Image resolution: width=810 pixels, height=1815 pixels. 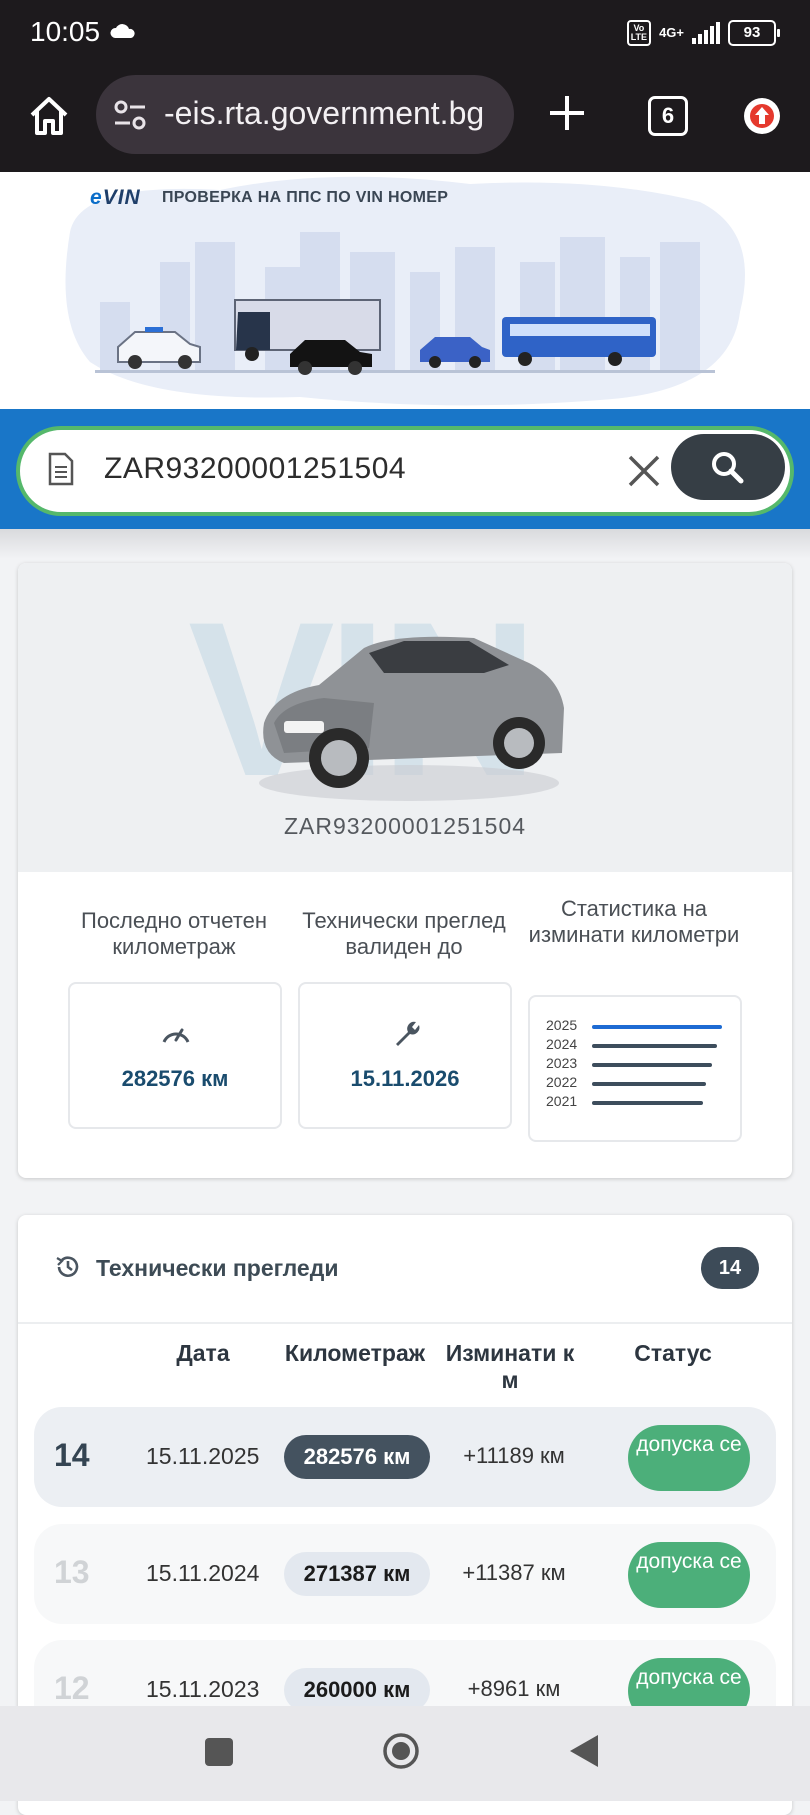 I want to click on stats-year: 2022, so click(x=562, y=1082).